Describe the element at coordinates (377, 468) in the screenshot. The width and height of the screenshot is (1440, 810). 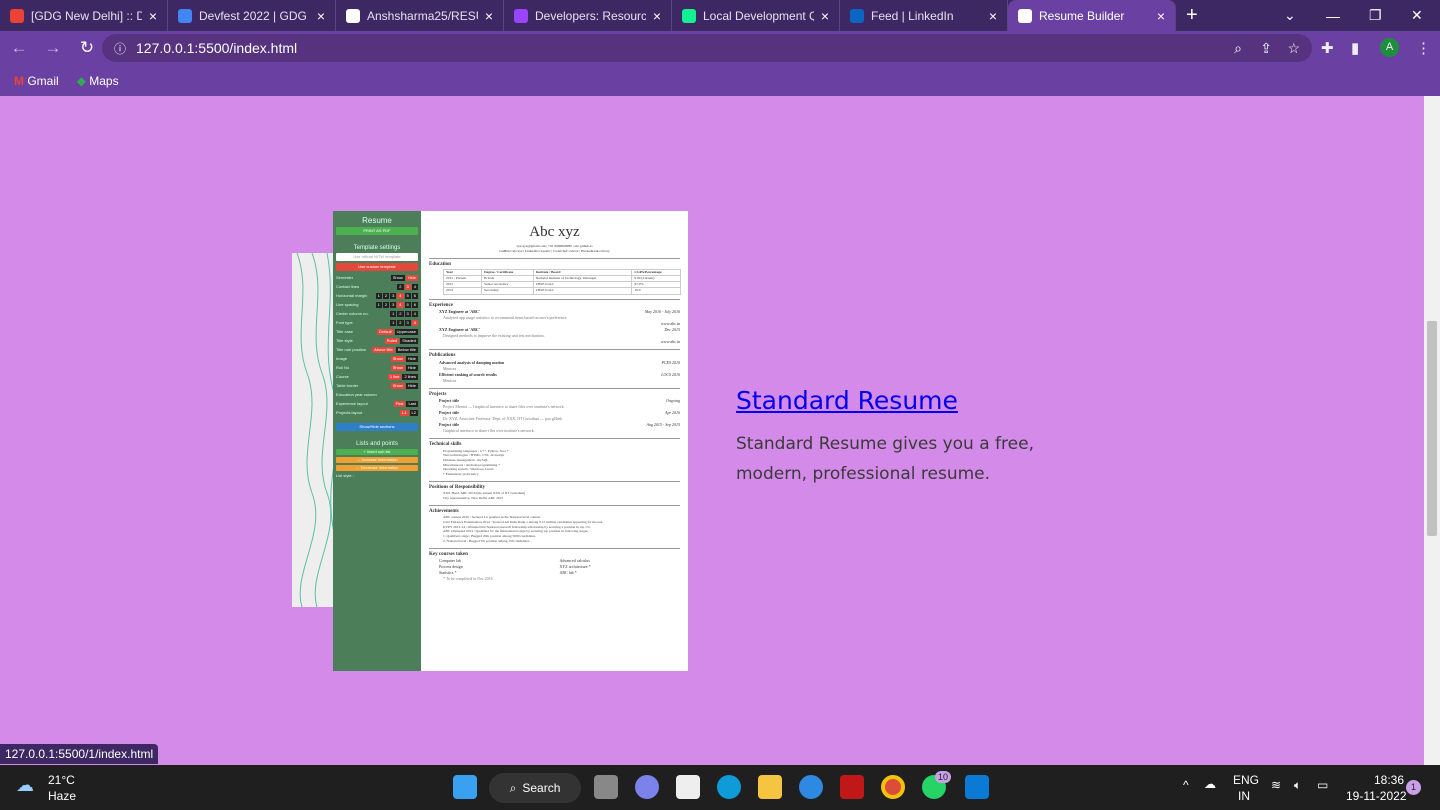
I see `decrease-indent-button: ← Decrease indentation` at that location.